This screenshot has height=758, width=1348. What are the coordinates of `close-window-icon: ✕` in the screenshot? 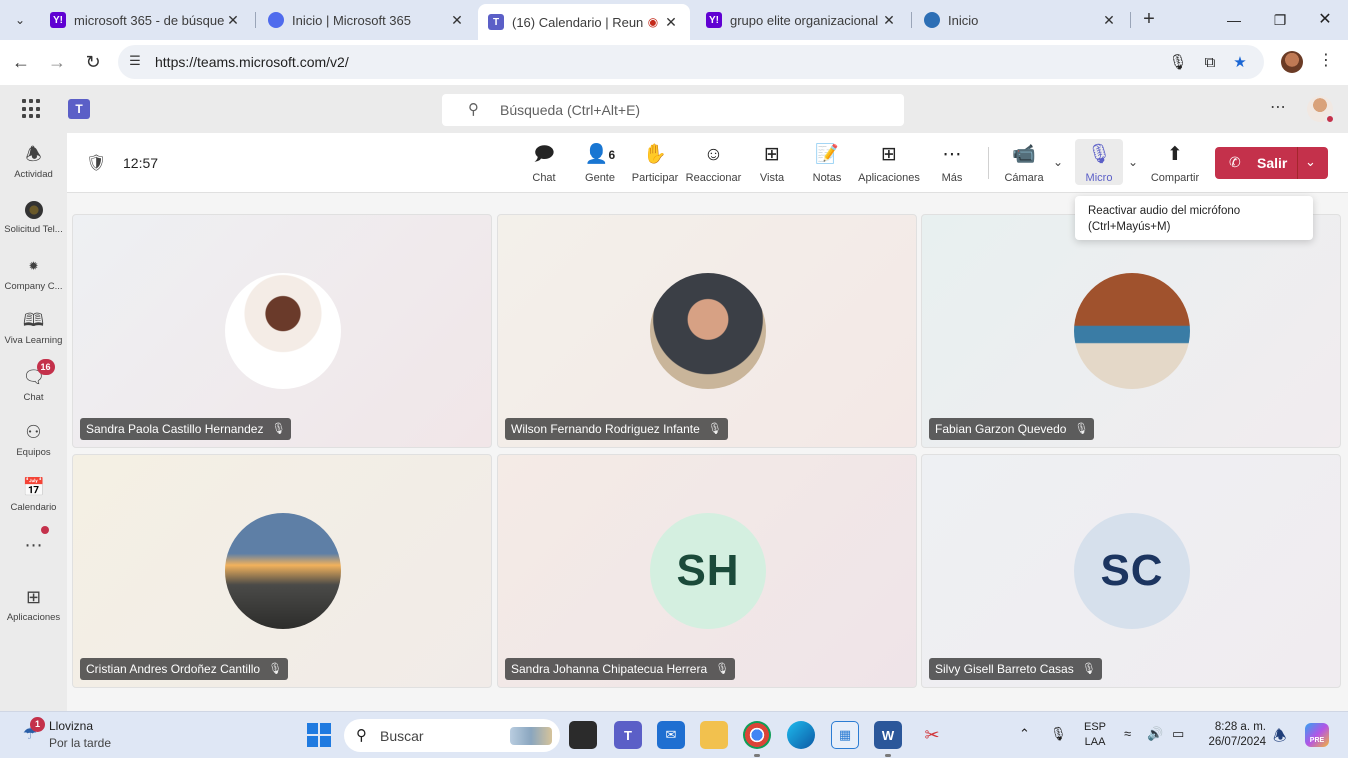 It's located at (1325, 20).